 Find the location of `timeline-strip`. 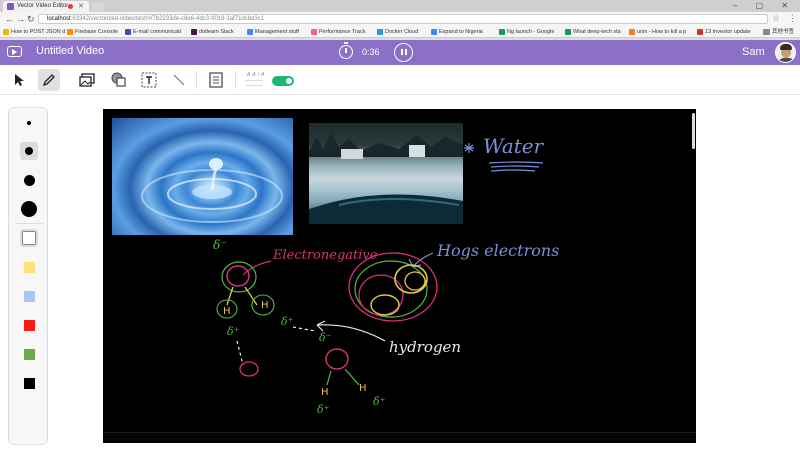

timeline-strip is located at coordinates (399, 437).